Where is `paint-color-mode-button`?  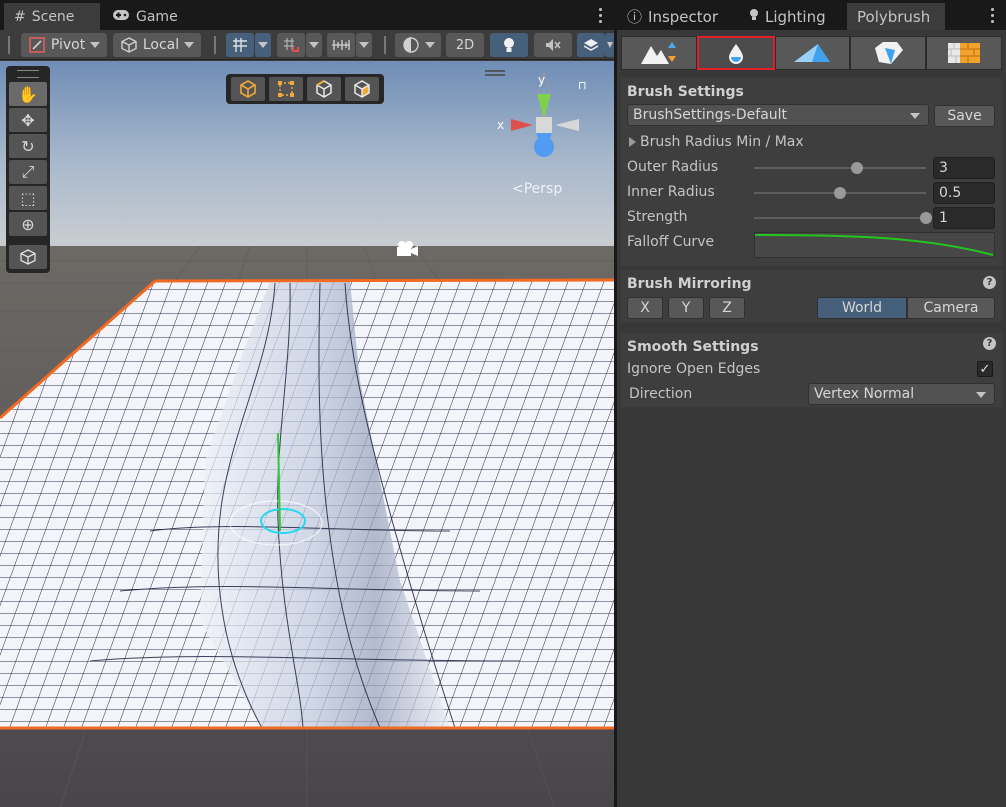
paint-color-mode-button is located at coordinates (812, 53).